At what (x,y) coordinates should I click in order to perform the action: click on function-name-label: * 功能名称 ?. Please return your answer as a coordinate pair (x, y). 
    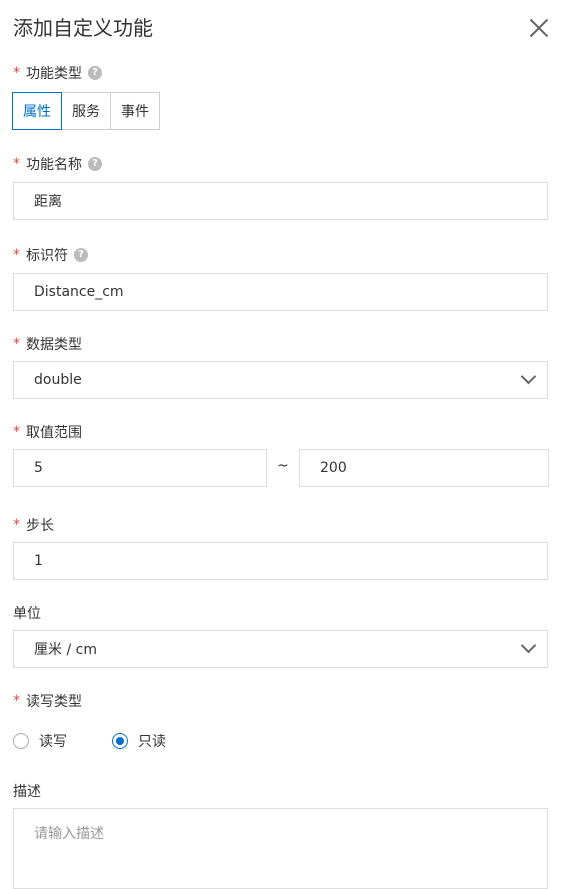
    Looking at the image, I should click on (57, 164).